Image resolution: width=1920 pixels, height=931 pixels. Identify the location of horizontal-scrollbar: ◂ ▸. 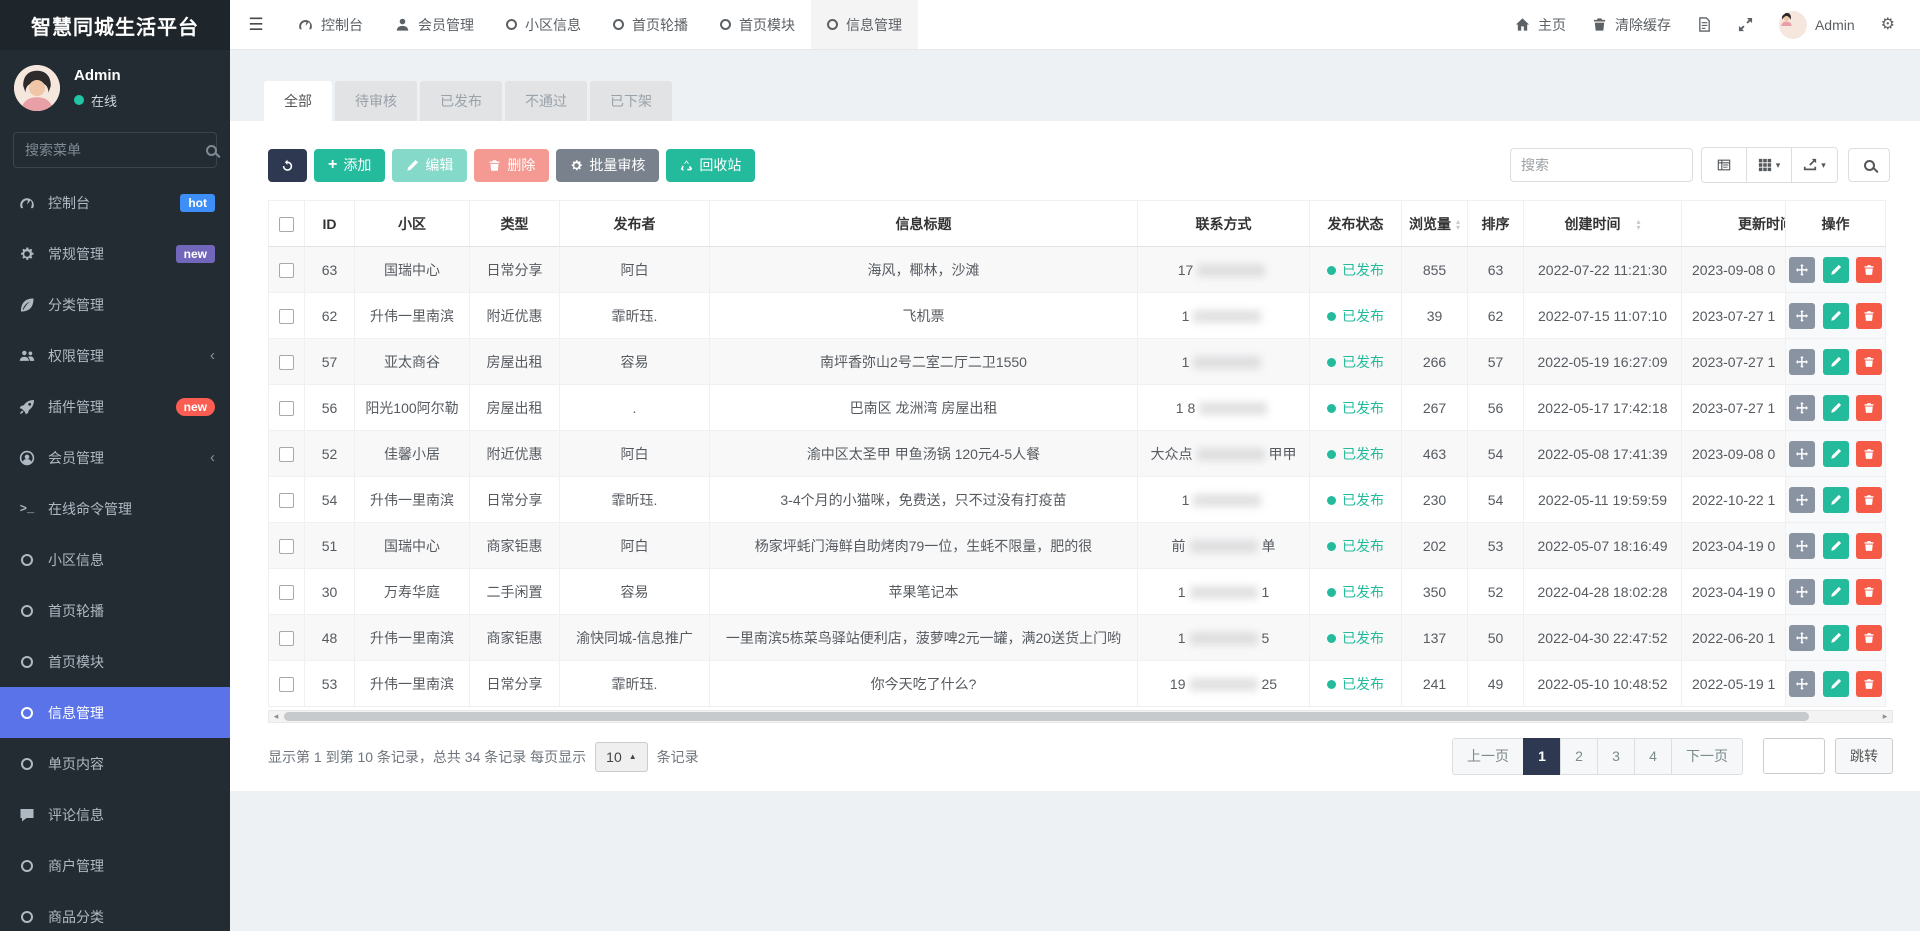
(1080, 716).